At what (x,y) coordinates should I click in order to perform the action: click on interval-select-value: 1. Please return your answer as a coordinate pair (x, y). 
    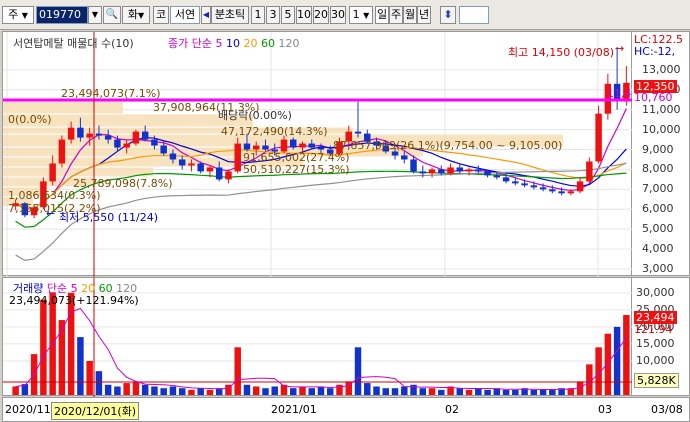
    Looking at the image, I should click on (356, 14).